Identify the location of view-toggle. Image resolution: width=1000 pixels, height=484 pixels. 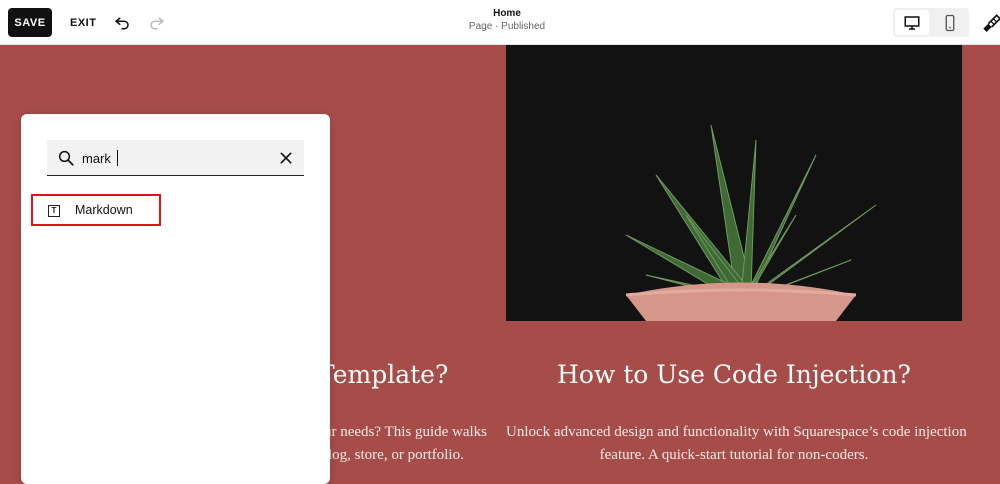
(931, 22).